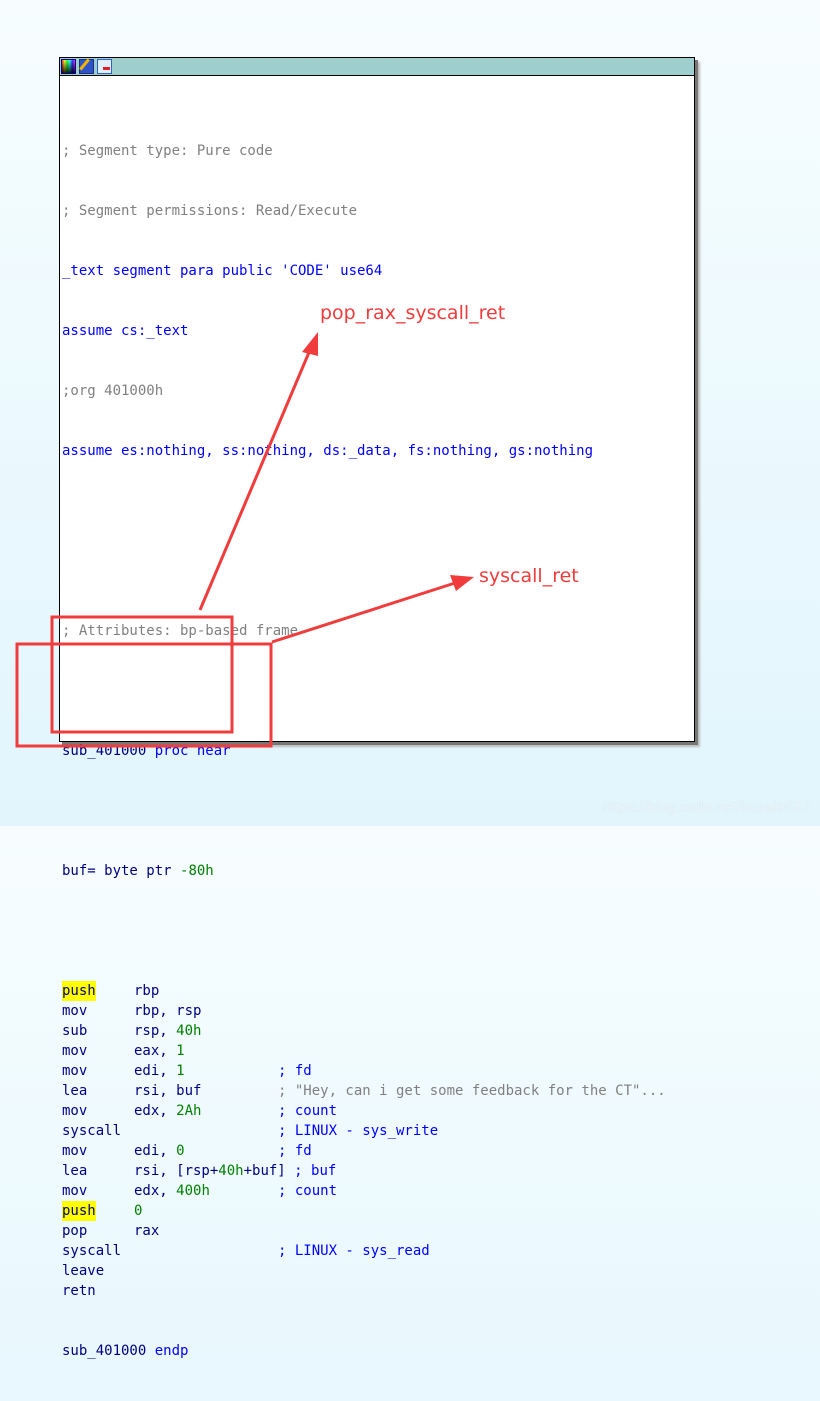  I want to click on instruction-operands: edi, 1, so click(159, 1071).